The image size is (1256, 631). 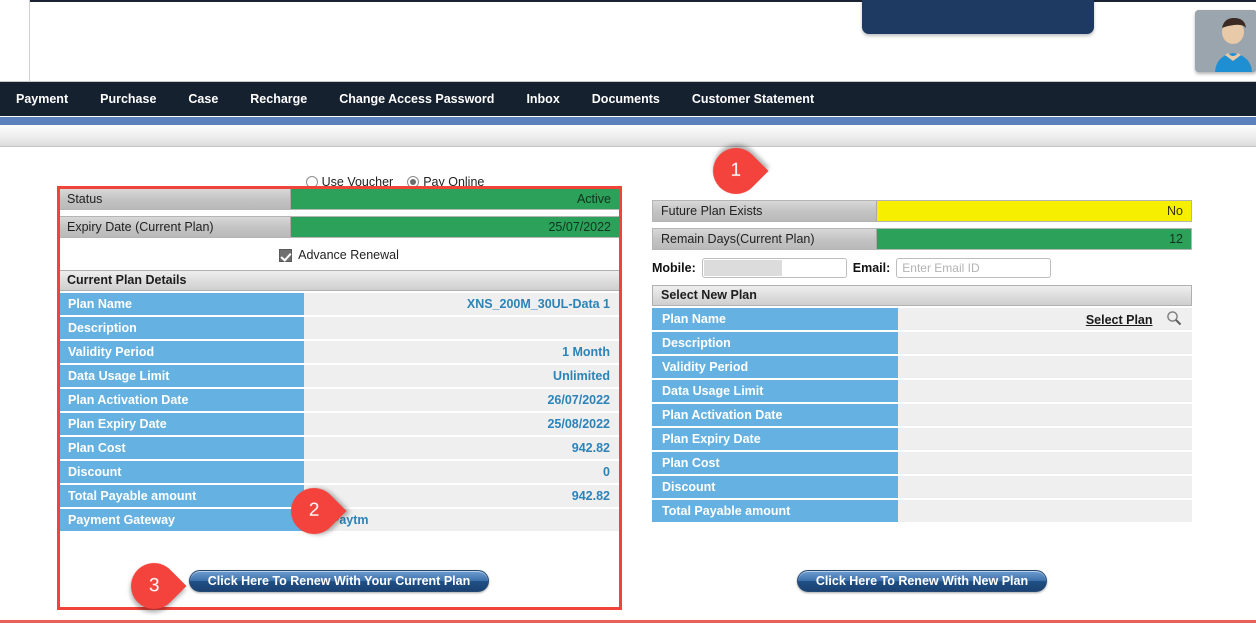 I want to click on future-plan-value: No, so click(x=1034, y=211).